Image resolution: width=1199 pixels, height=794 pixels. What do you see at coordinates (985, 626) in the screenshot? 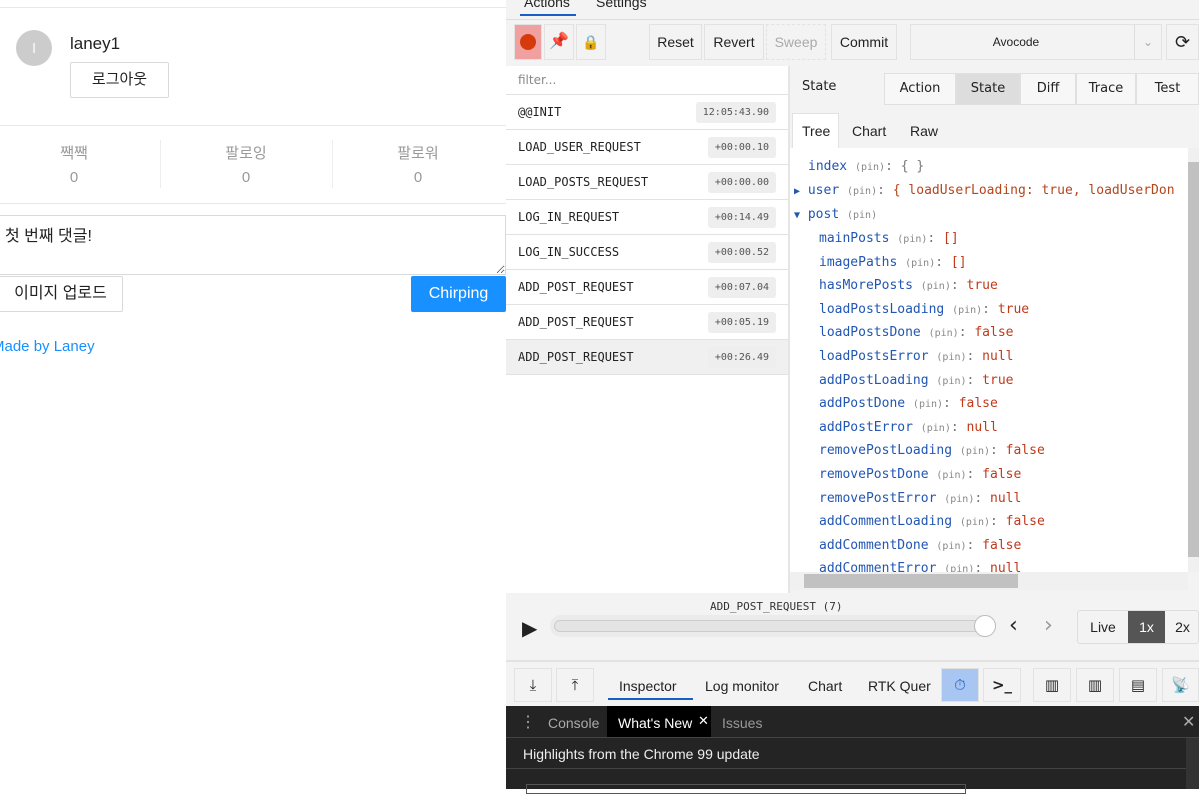
I see `slider-handle` at bounding box center [985, 626].